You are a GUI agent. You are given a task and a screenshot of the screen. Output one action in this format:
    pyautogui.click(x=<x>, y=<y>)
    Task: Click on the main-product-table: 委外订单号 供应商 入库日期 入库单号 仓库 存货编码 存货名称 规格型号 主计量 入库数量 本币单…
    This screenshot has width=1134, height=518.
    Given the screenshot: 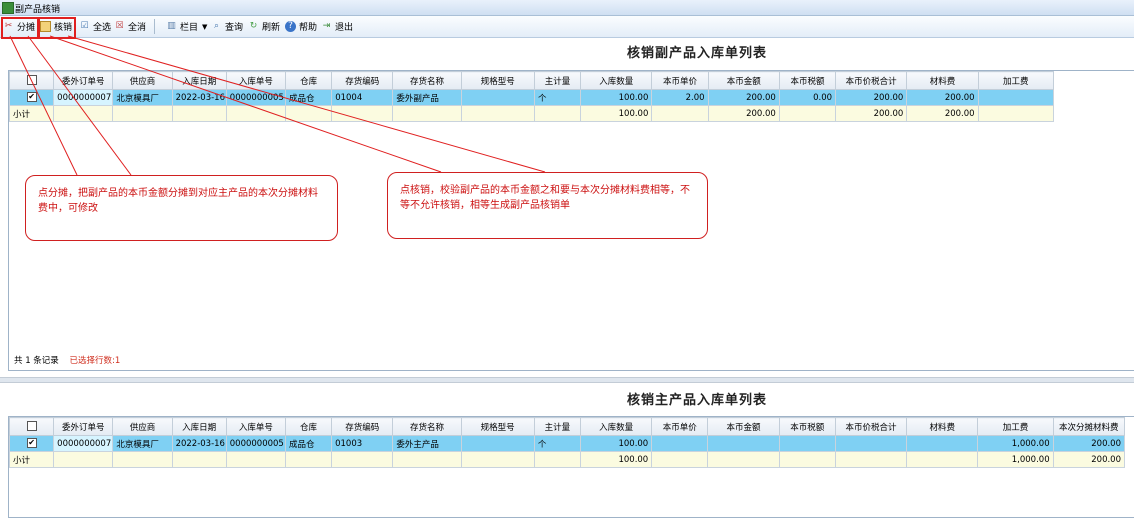 What is the action you would take?
    pyautogui.click(x=567, y=442)
    